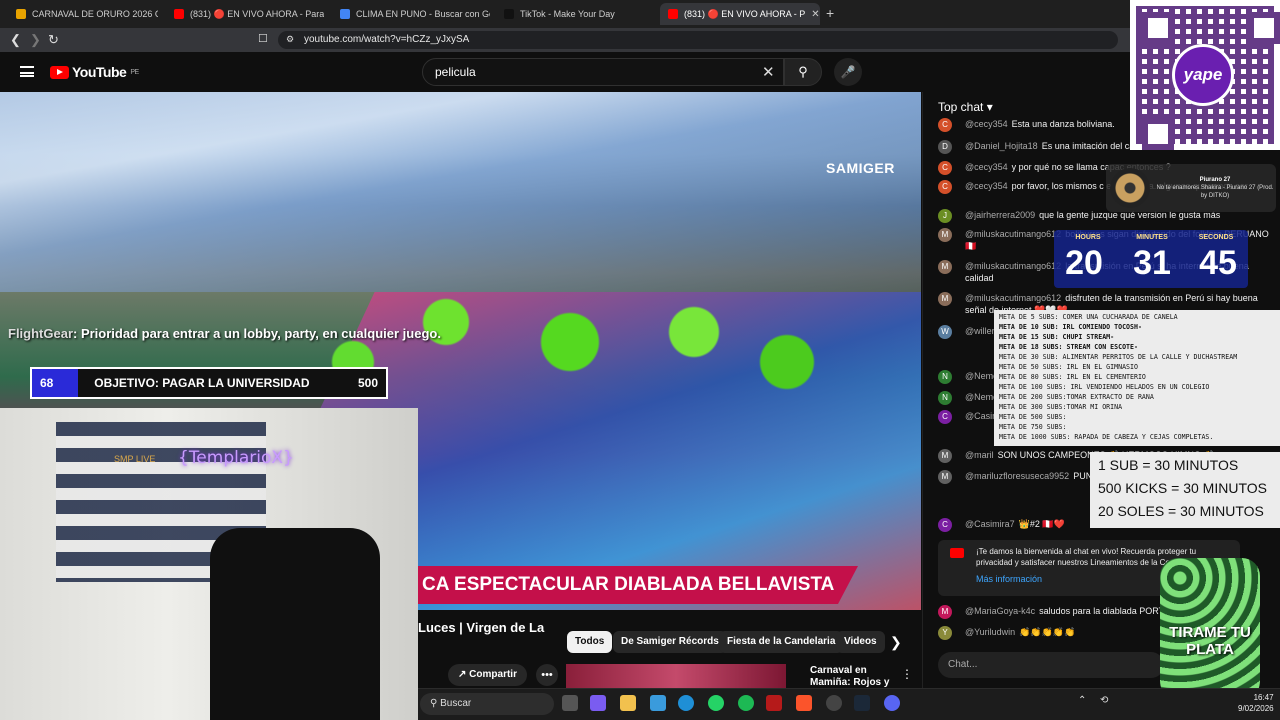 This screenshot has height=720, width=1280. What do you see at coordinates (27, 71) in the screenshot?
I see `menu-icon` at bounding box center [27, 71].